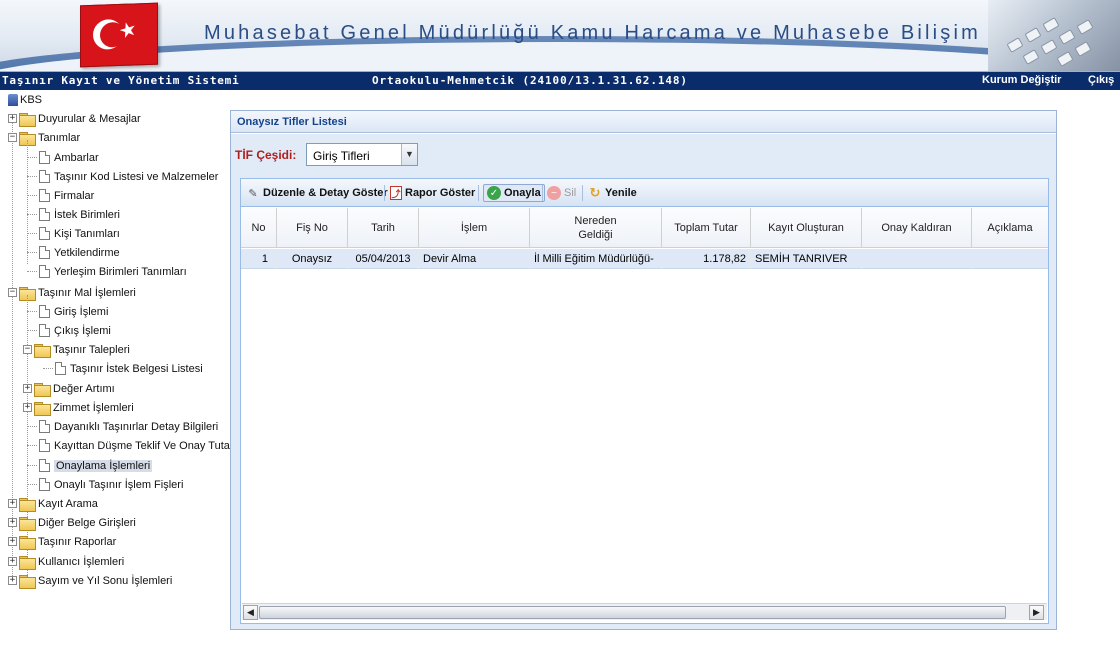 Image resolution: width=1120 pixels, height=646 pixels. I want to click on scroll-left-icon: ◀, so click(250, 612).